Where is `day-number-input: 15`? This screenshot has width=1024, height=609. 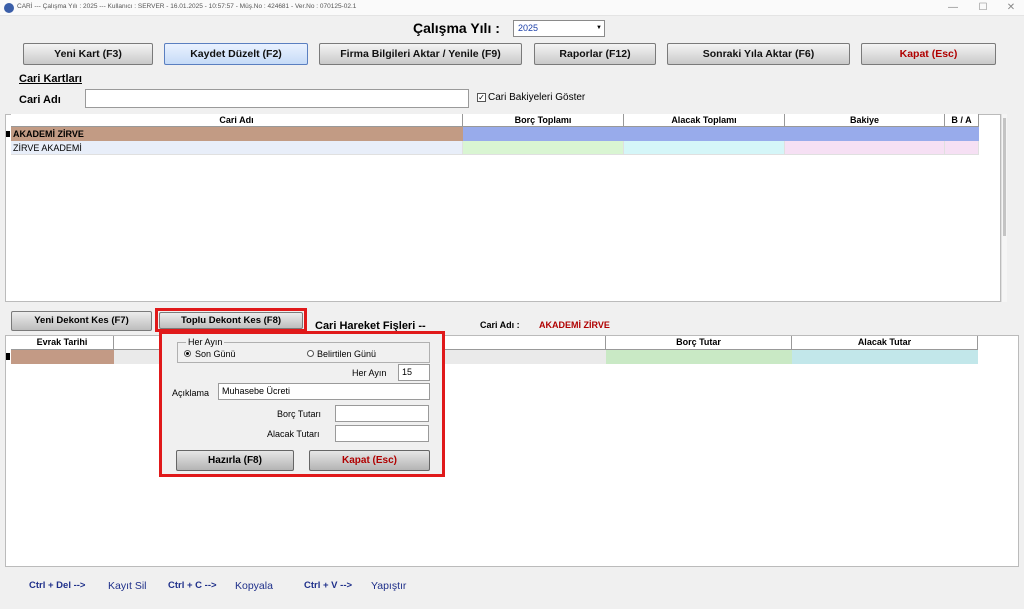
day-number-input: 15 is located at coordinates (414, 372).